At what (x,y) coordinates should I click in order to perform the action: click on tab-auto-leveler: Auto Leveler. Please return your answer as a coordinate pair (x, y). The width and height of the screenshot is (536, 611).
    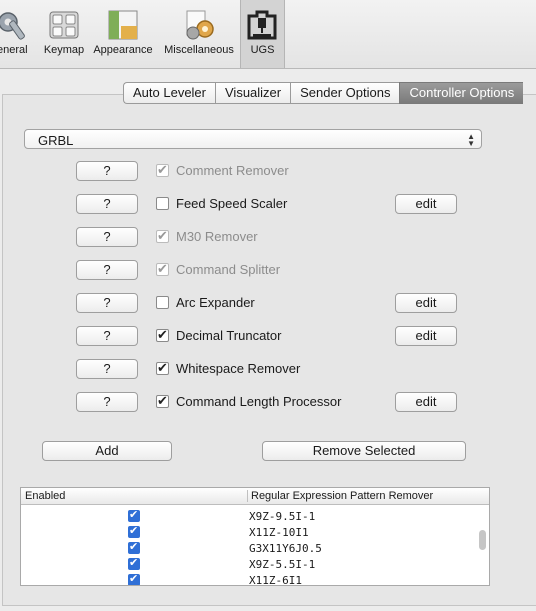
    Looking at the image, I should click on (169, 93).